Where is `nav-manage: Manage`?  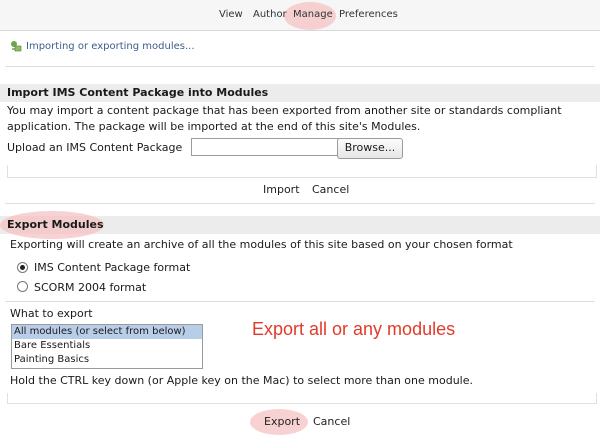
nav-manage: Manage is located at coordinates (313, 14).